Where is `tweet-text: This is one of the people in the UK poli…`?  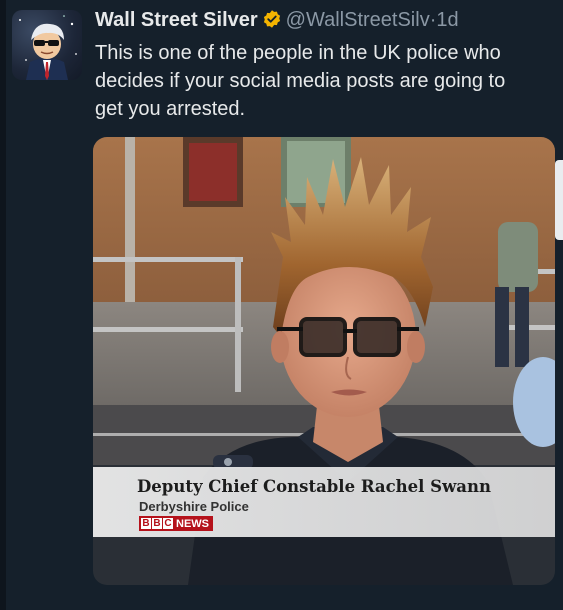 tweet-text: This is one of the people in the UK poli… is located at coordinates (329, 81).